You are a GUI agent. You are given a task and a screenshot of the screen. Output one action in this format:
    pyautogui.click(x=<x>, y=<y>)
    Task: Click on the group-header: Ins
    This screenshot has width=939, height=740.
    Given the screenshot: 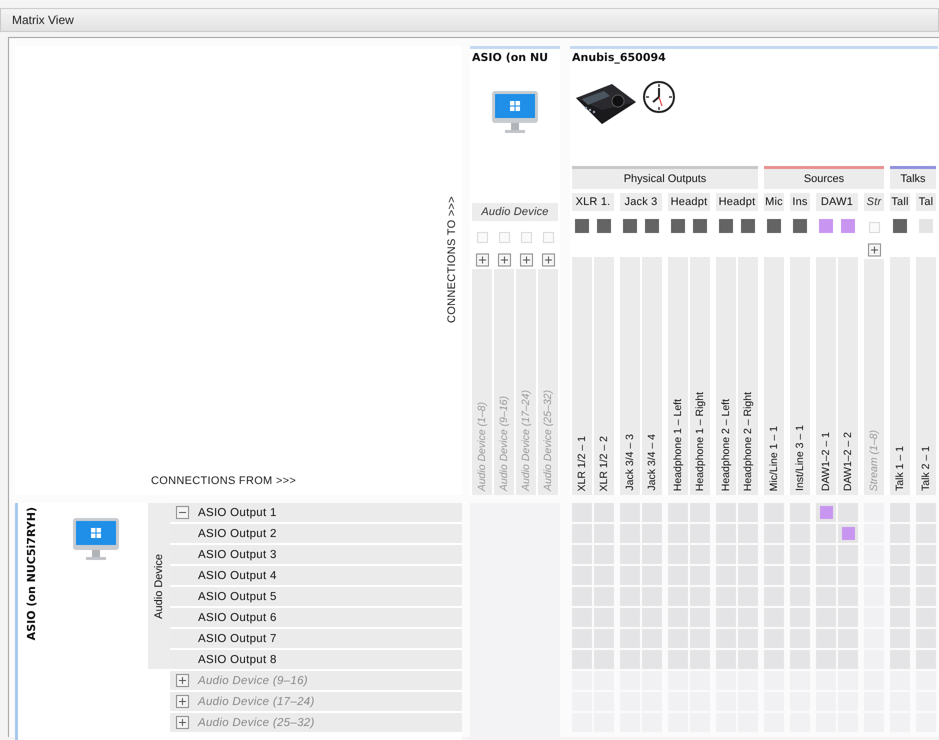 What is the action you would take?
    pyautogui.click(x=800, y=202)
    